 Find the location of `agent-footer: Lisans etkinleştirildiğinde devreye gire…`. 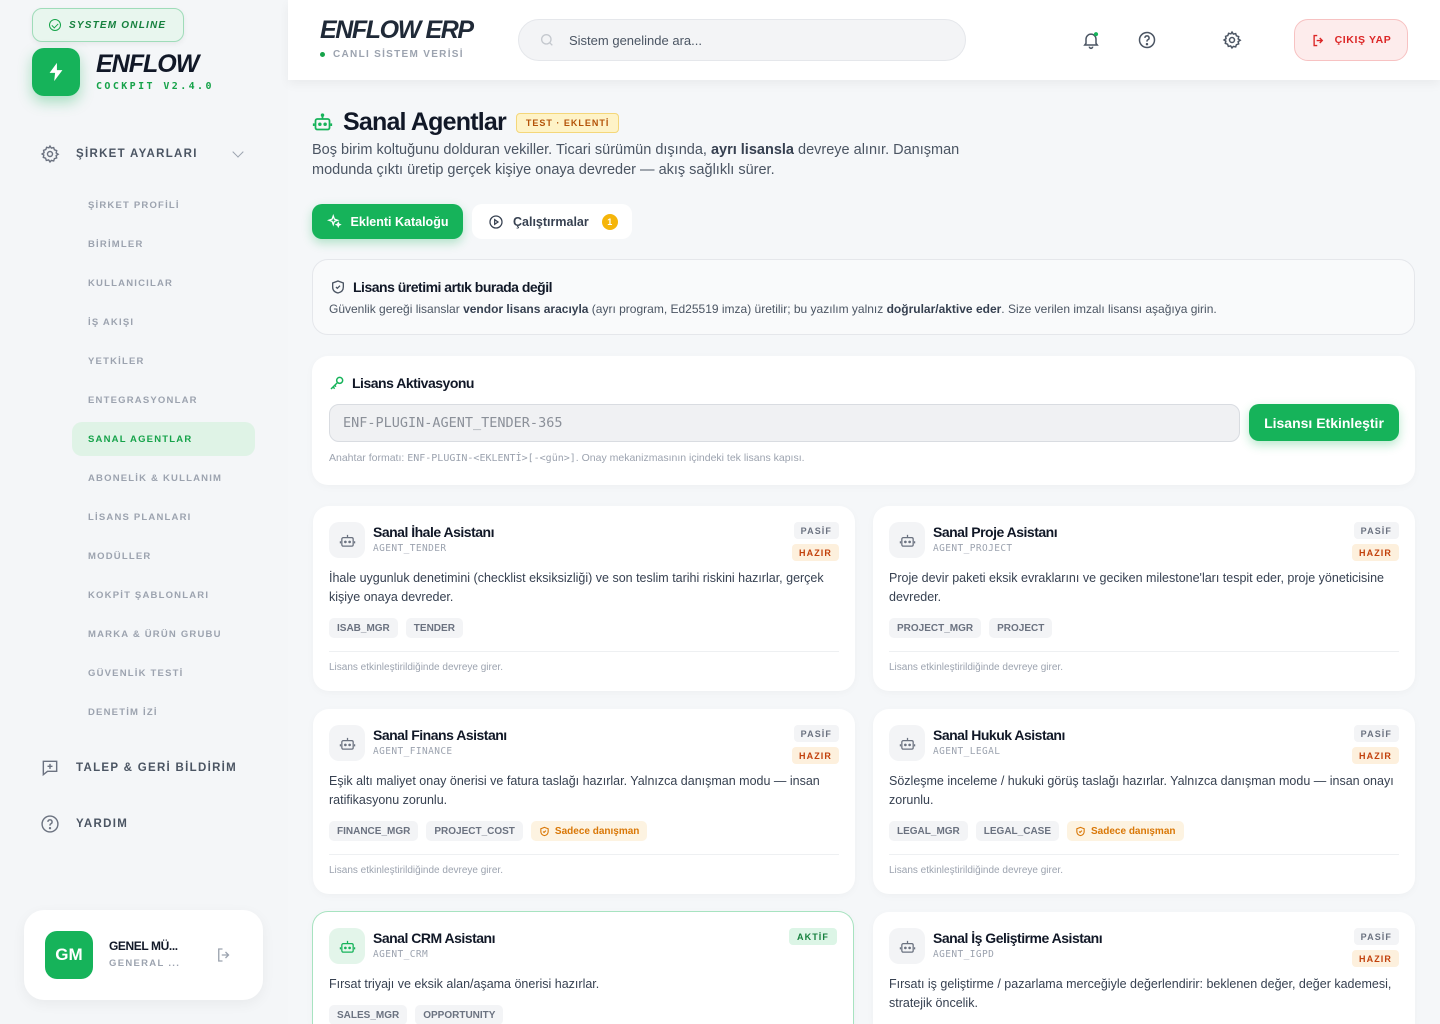

agent-footer: Lisans etkinleştirildiğinde devreye gire… is located at coordinates (416, 667).